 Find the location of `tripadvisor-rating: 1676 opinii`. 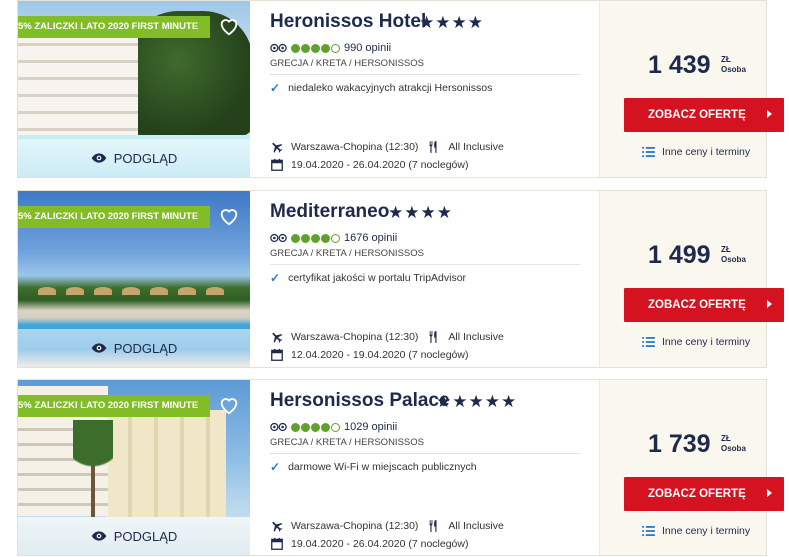

tripadvisor-rating: 1676 opinii is located at coordinates (333, 238).